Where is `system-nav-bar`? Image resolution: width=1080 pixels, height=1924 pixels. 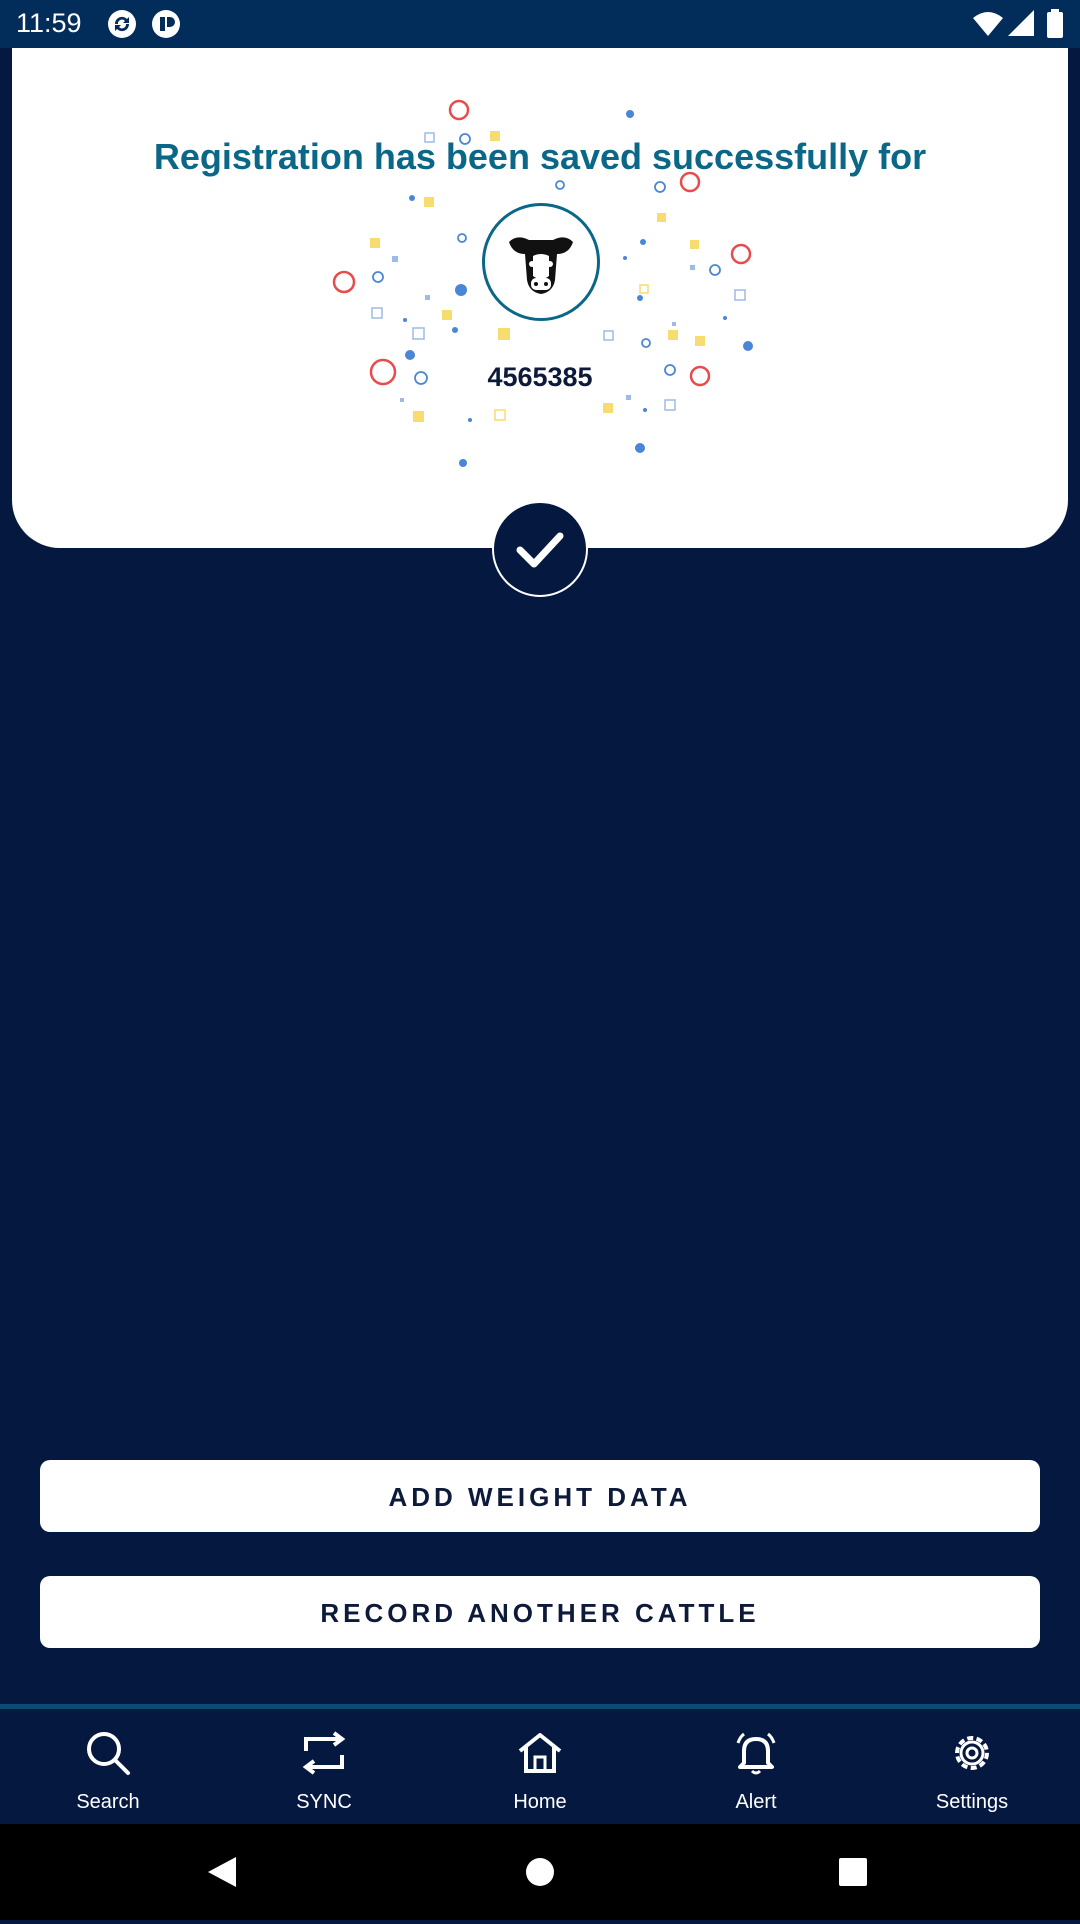 system-nav-bar is located at coordinates (540, 1872).